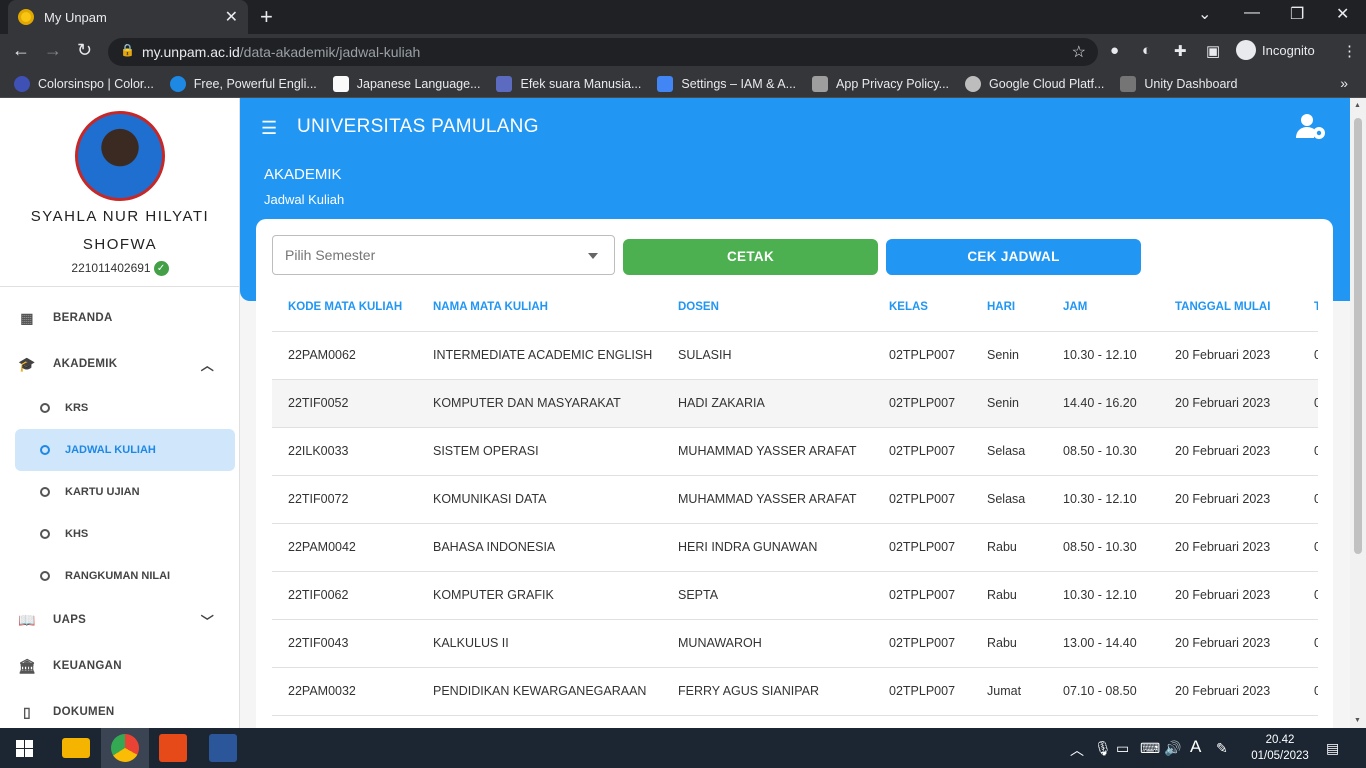 This screenshot has width=1366, height=768. I want to click on sidebar-subitem-rangkuman-nilai: RANGKUMAN NILAI, so click(120, 576).